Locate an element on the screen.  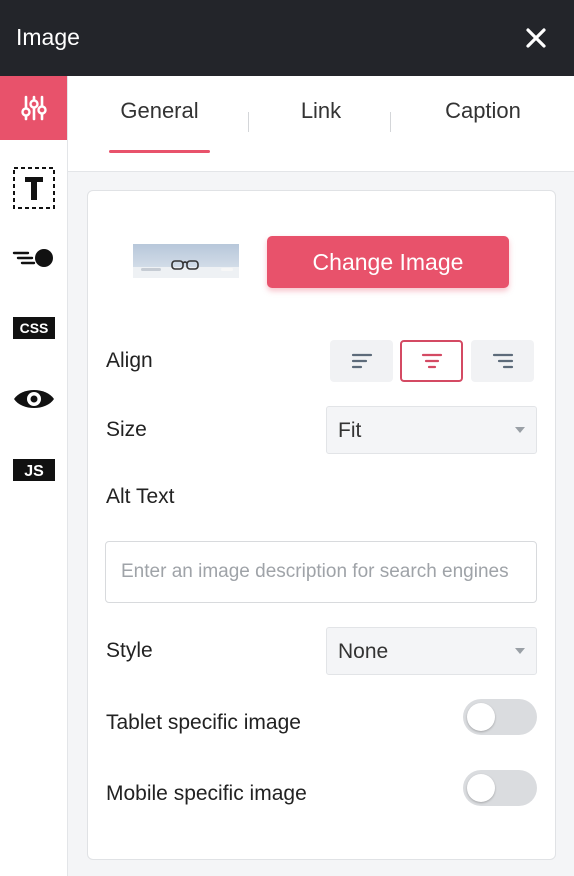
tab-bar: General Link Caption is located at coordinates (321, 124).